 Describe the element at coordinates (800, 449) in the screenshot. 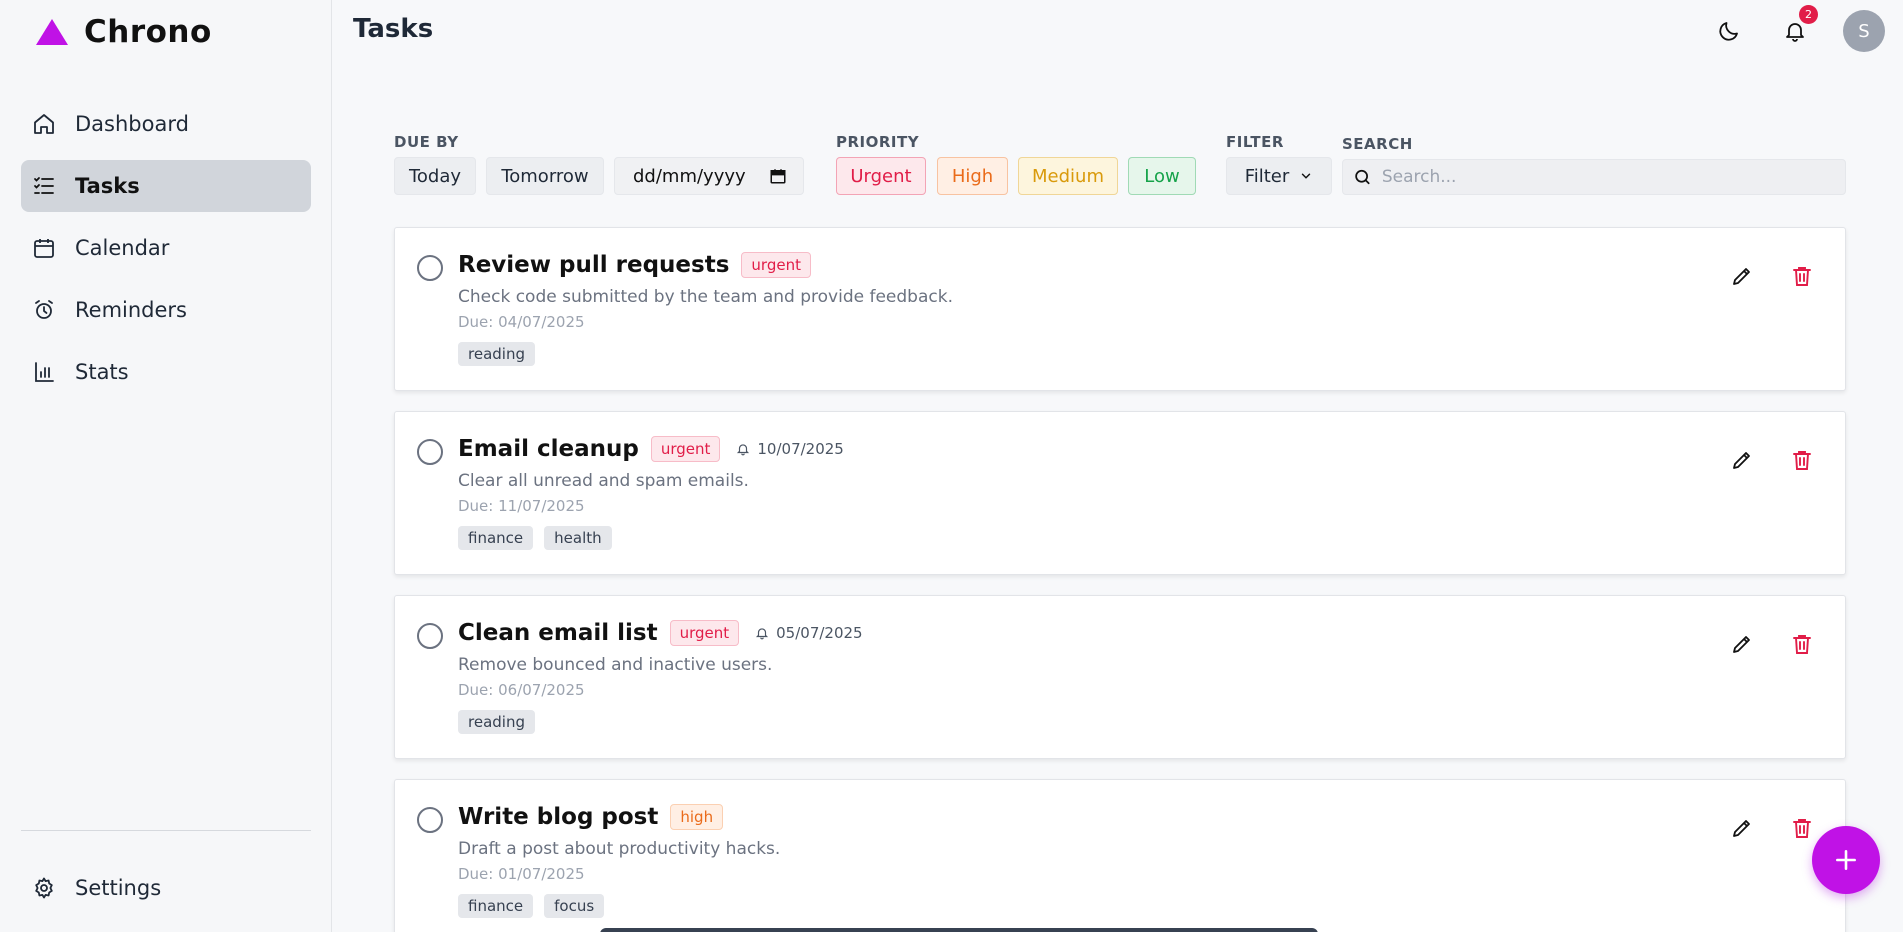

I see `reminder-date: 10/07/2025` at that location.